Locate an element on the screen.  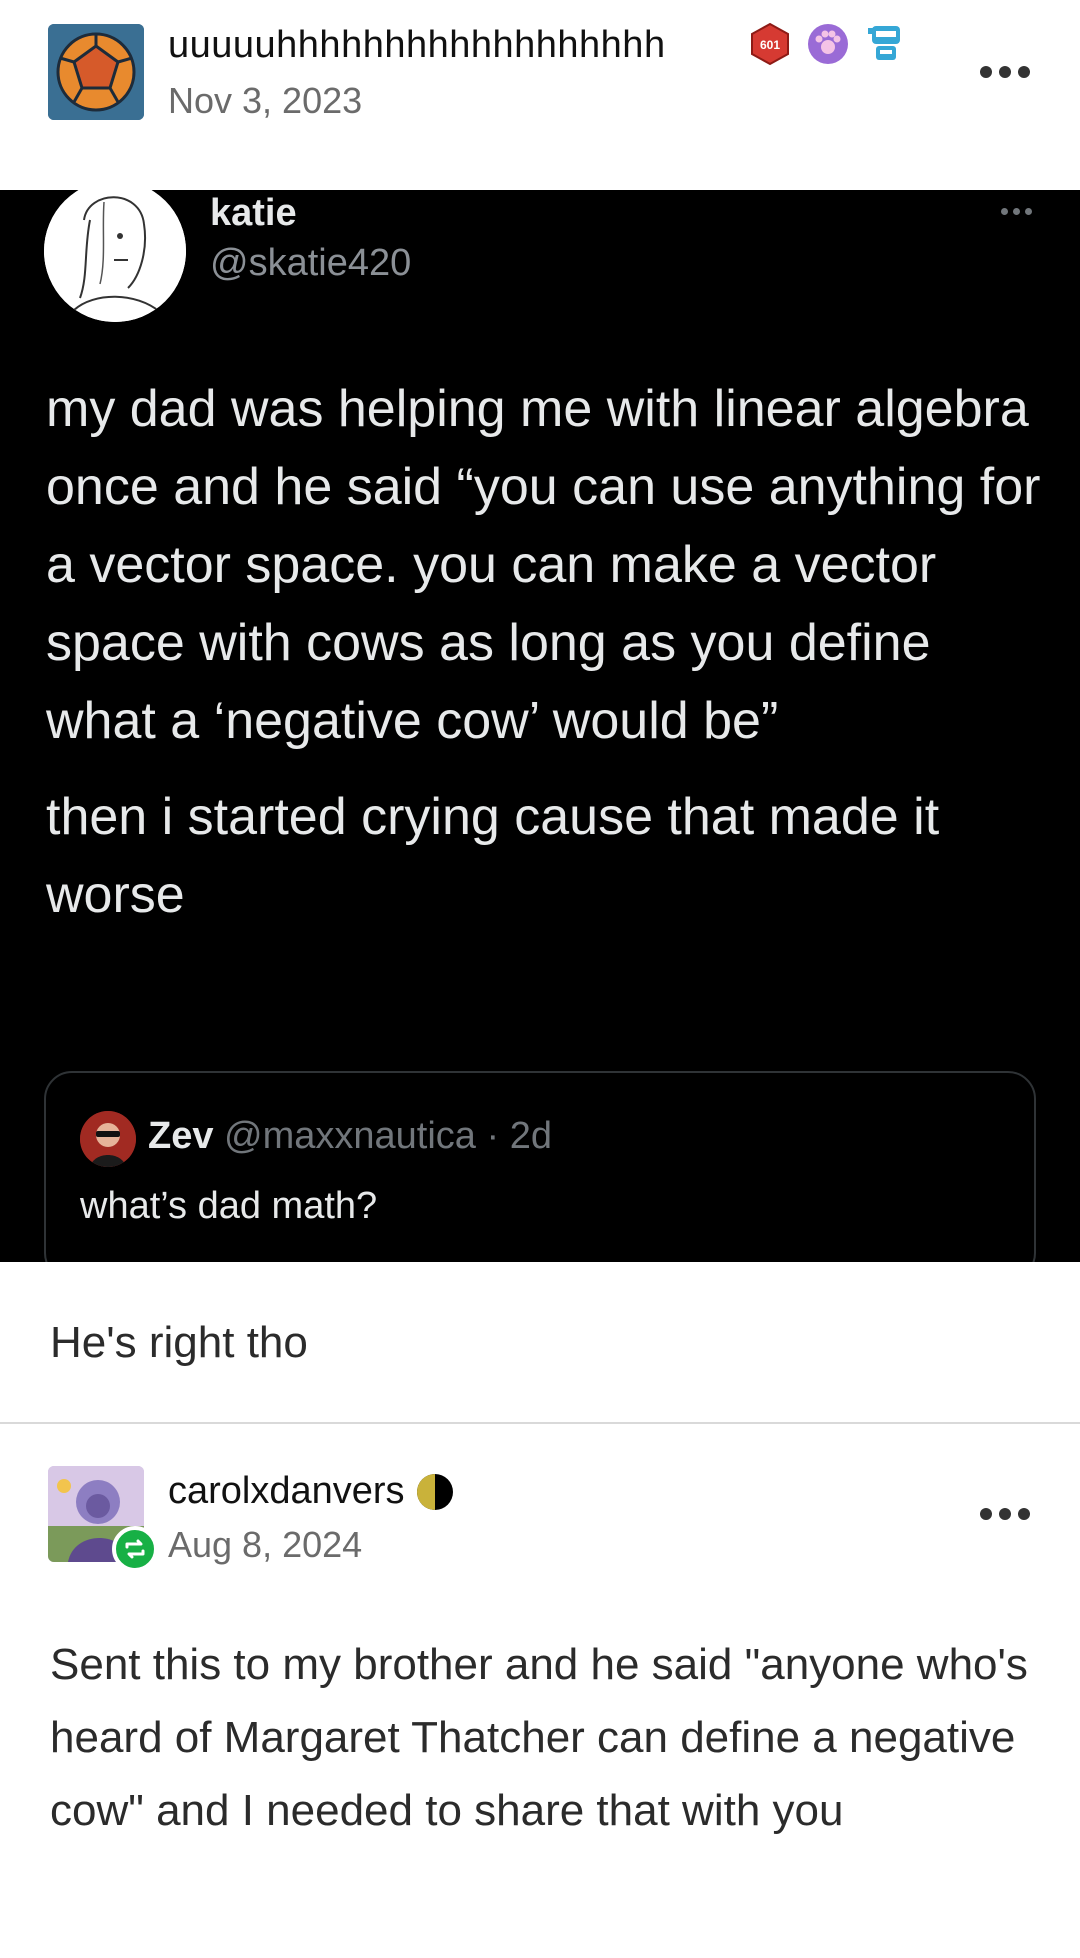
quoted-avatar is located at coordinates (108, 1139).